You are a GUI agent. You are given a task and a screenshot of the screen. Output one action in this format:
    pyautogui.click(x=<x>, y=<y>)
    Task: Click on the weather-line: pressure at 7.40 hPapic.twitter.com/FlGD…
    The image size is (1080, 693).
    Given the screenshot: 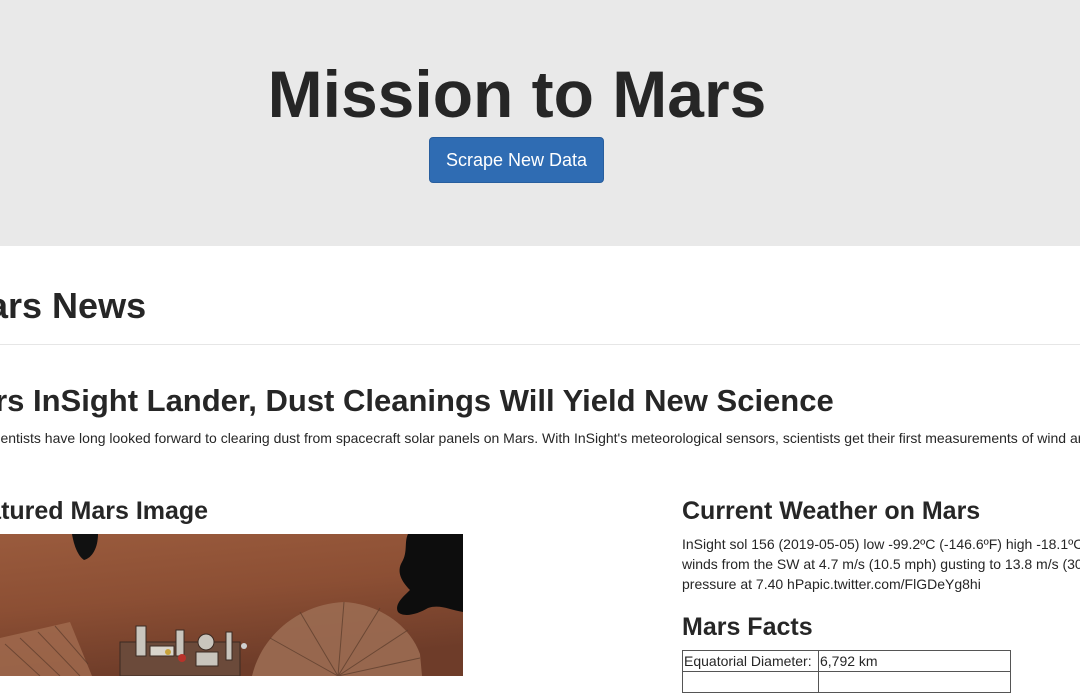 What is the action you would take?
    pyautogui.click(x=831, y=584)
    